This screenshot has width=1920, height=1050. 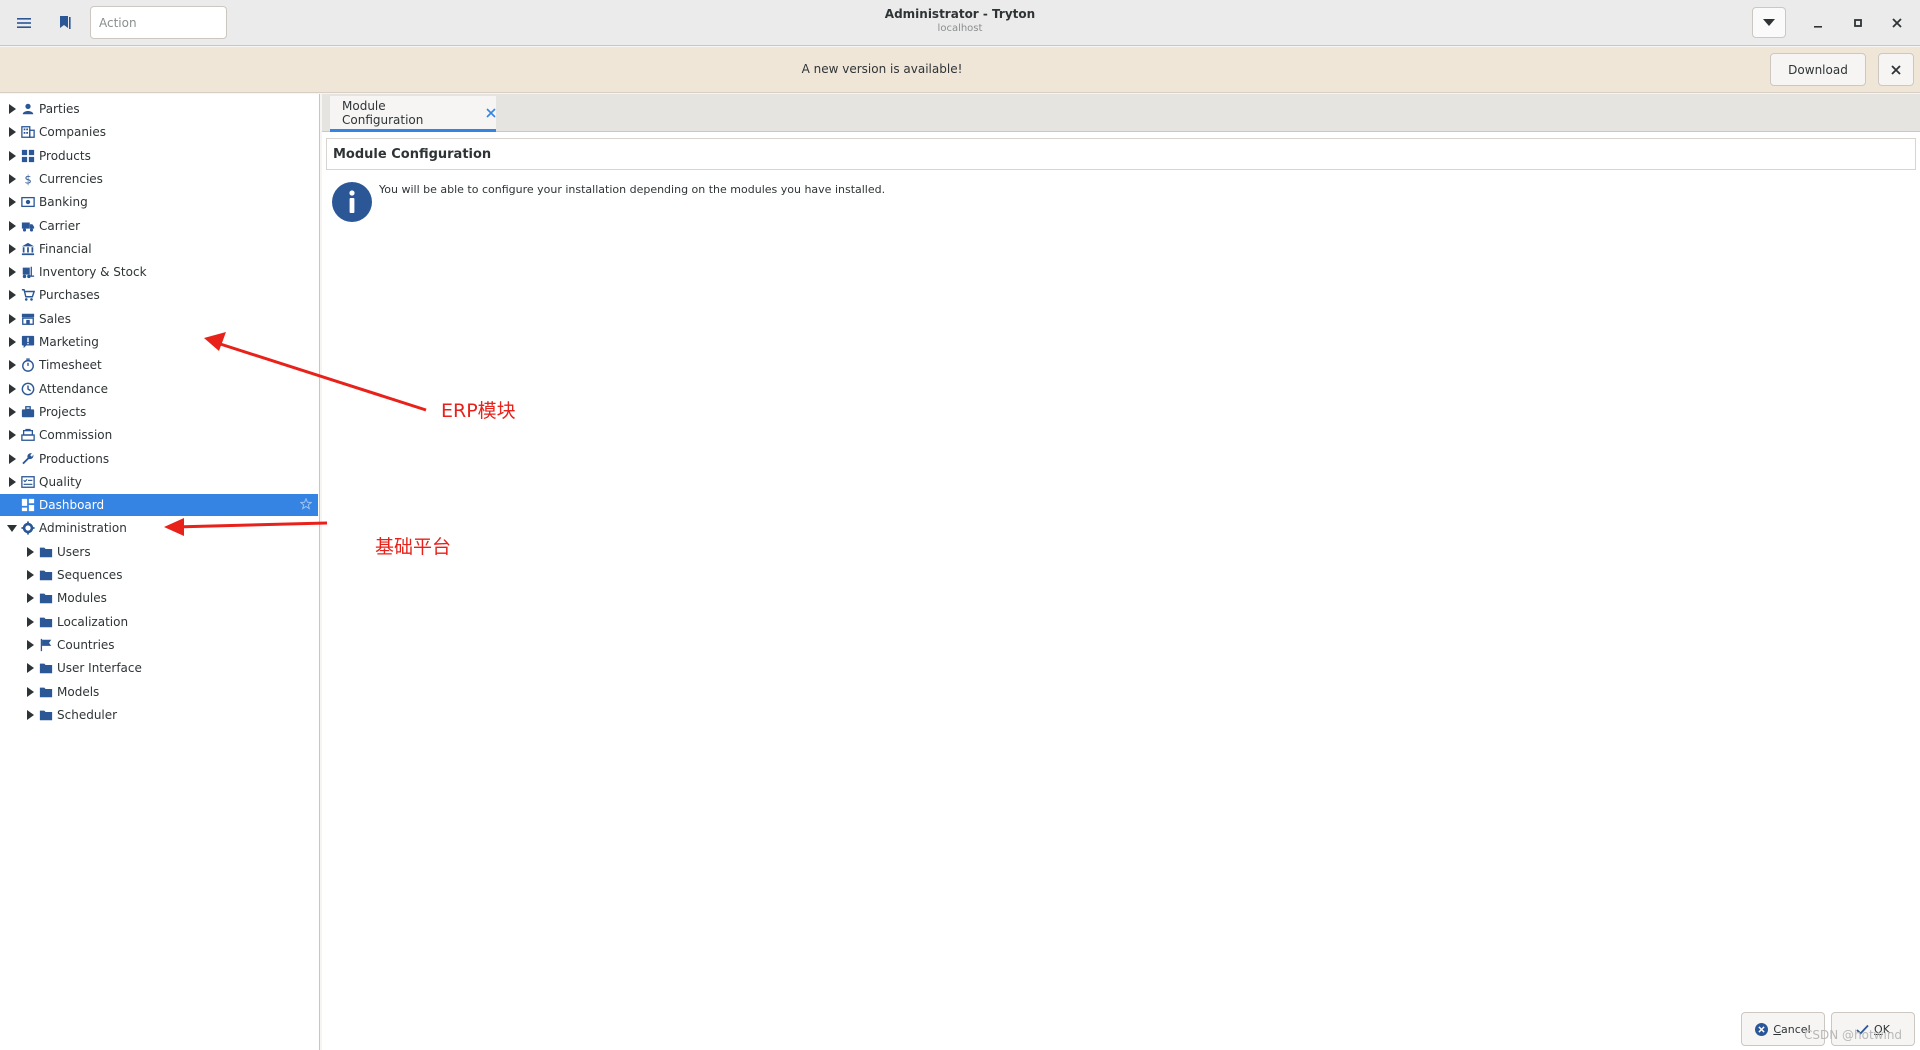 I want to click on caret-down-icon, so click(x=1769, y=22).